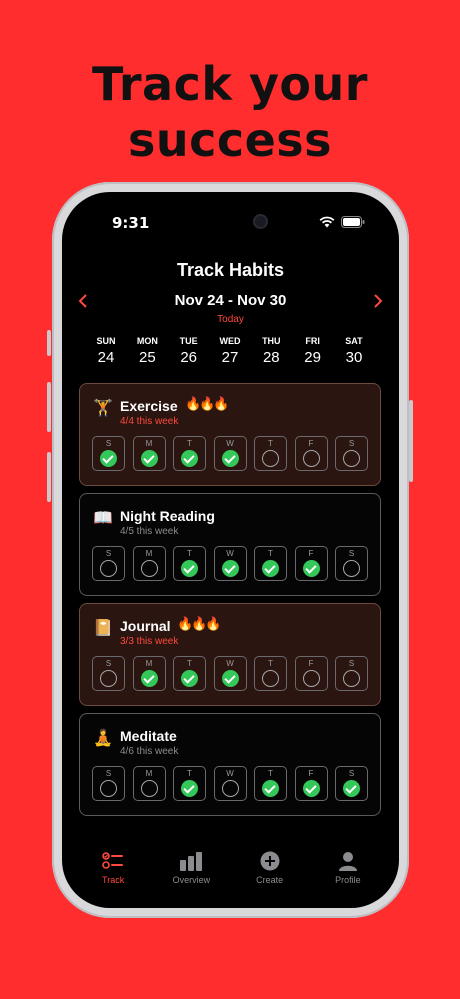 This screenshot has height=999, width=460. What do you see at coordinates (145, 626) in the screenshot?
I see `habit-name: Journal` at bounding box center [145, 626].